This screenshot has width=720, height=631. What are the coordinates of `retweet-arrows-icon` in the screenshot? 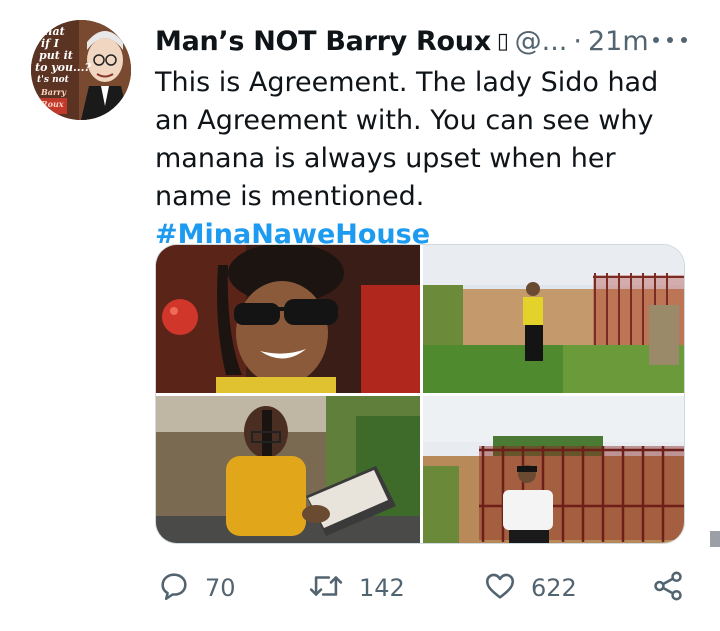 It's located at (326, 588).